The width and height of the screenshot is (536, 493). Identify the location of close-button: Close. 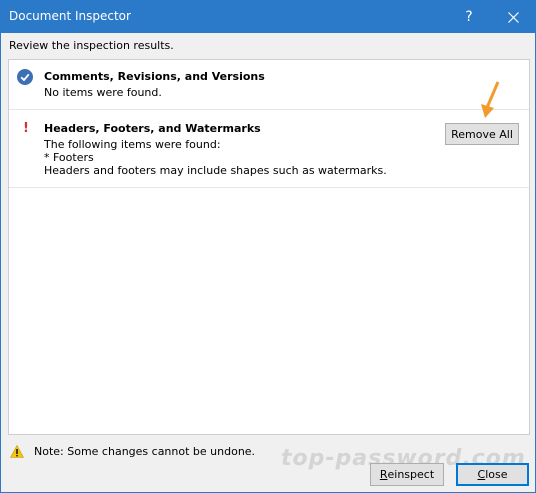
(492, 474).